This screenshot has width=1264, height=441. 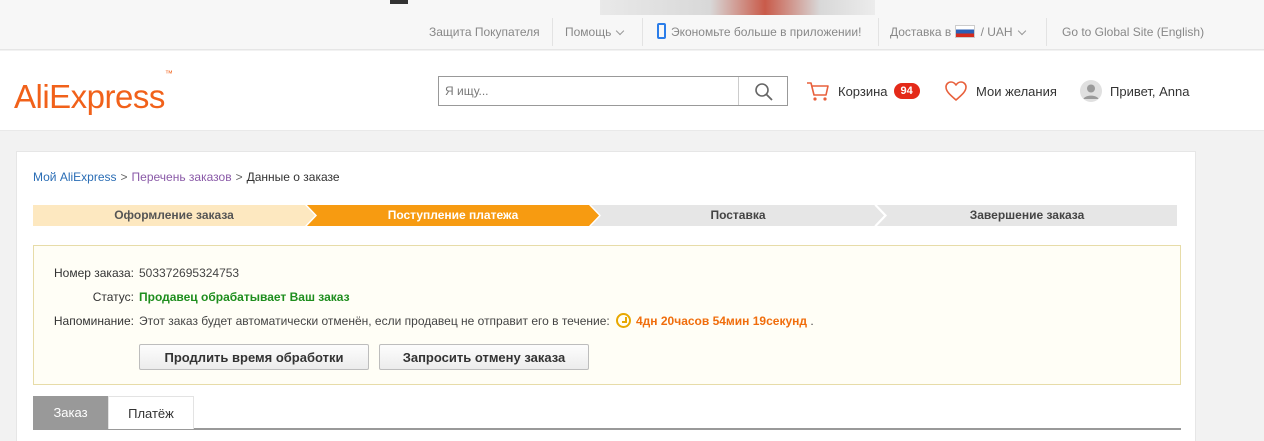 I want to click on user-avatar-icon, so click(x=1091, y=91).